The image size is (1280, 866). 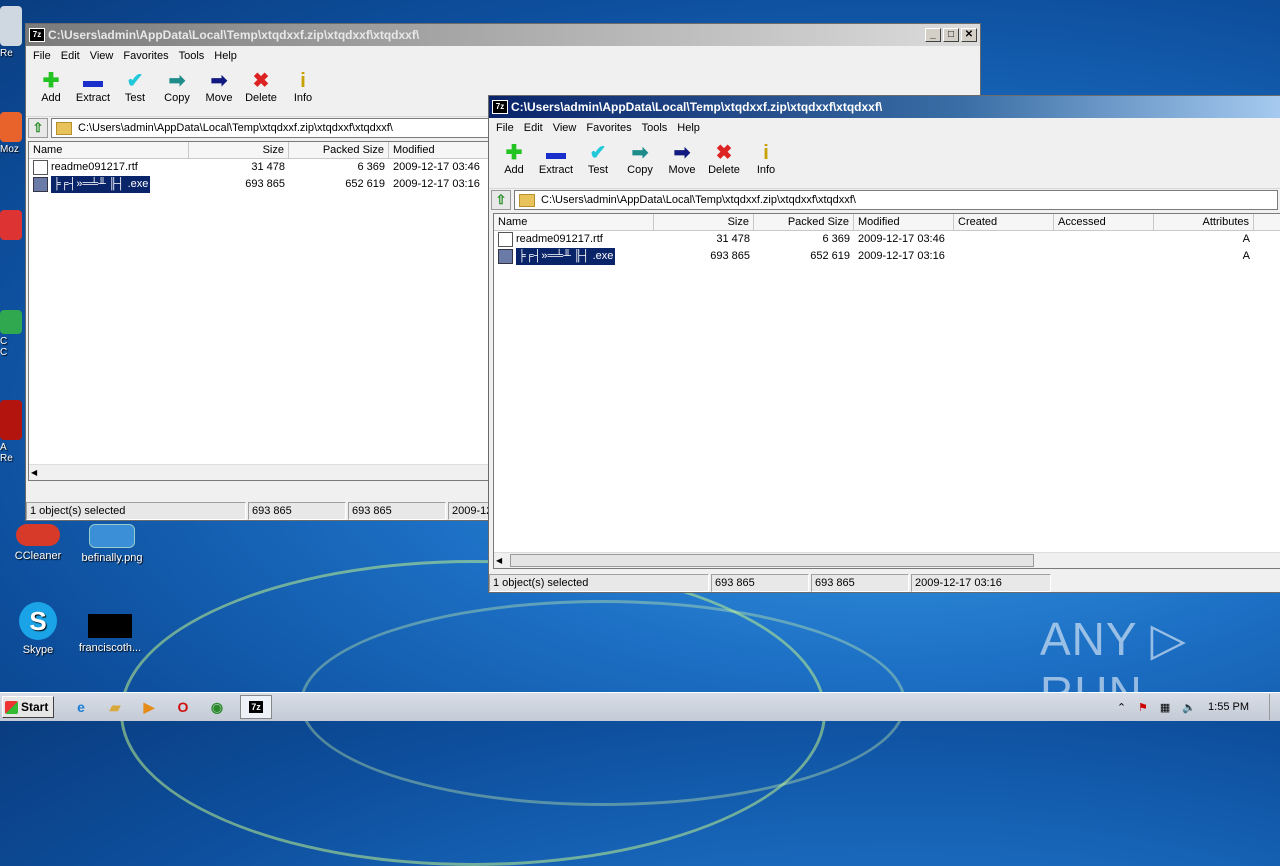 I want to click on media-player-icon: ▶, so click(x=149, y=707).